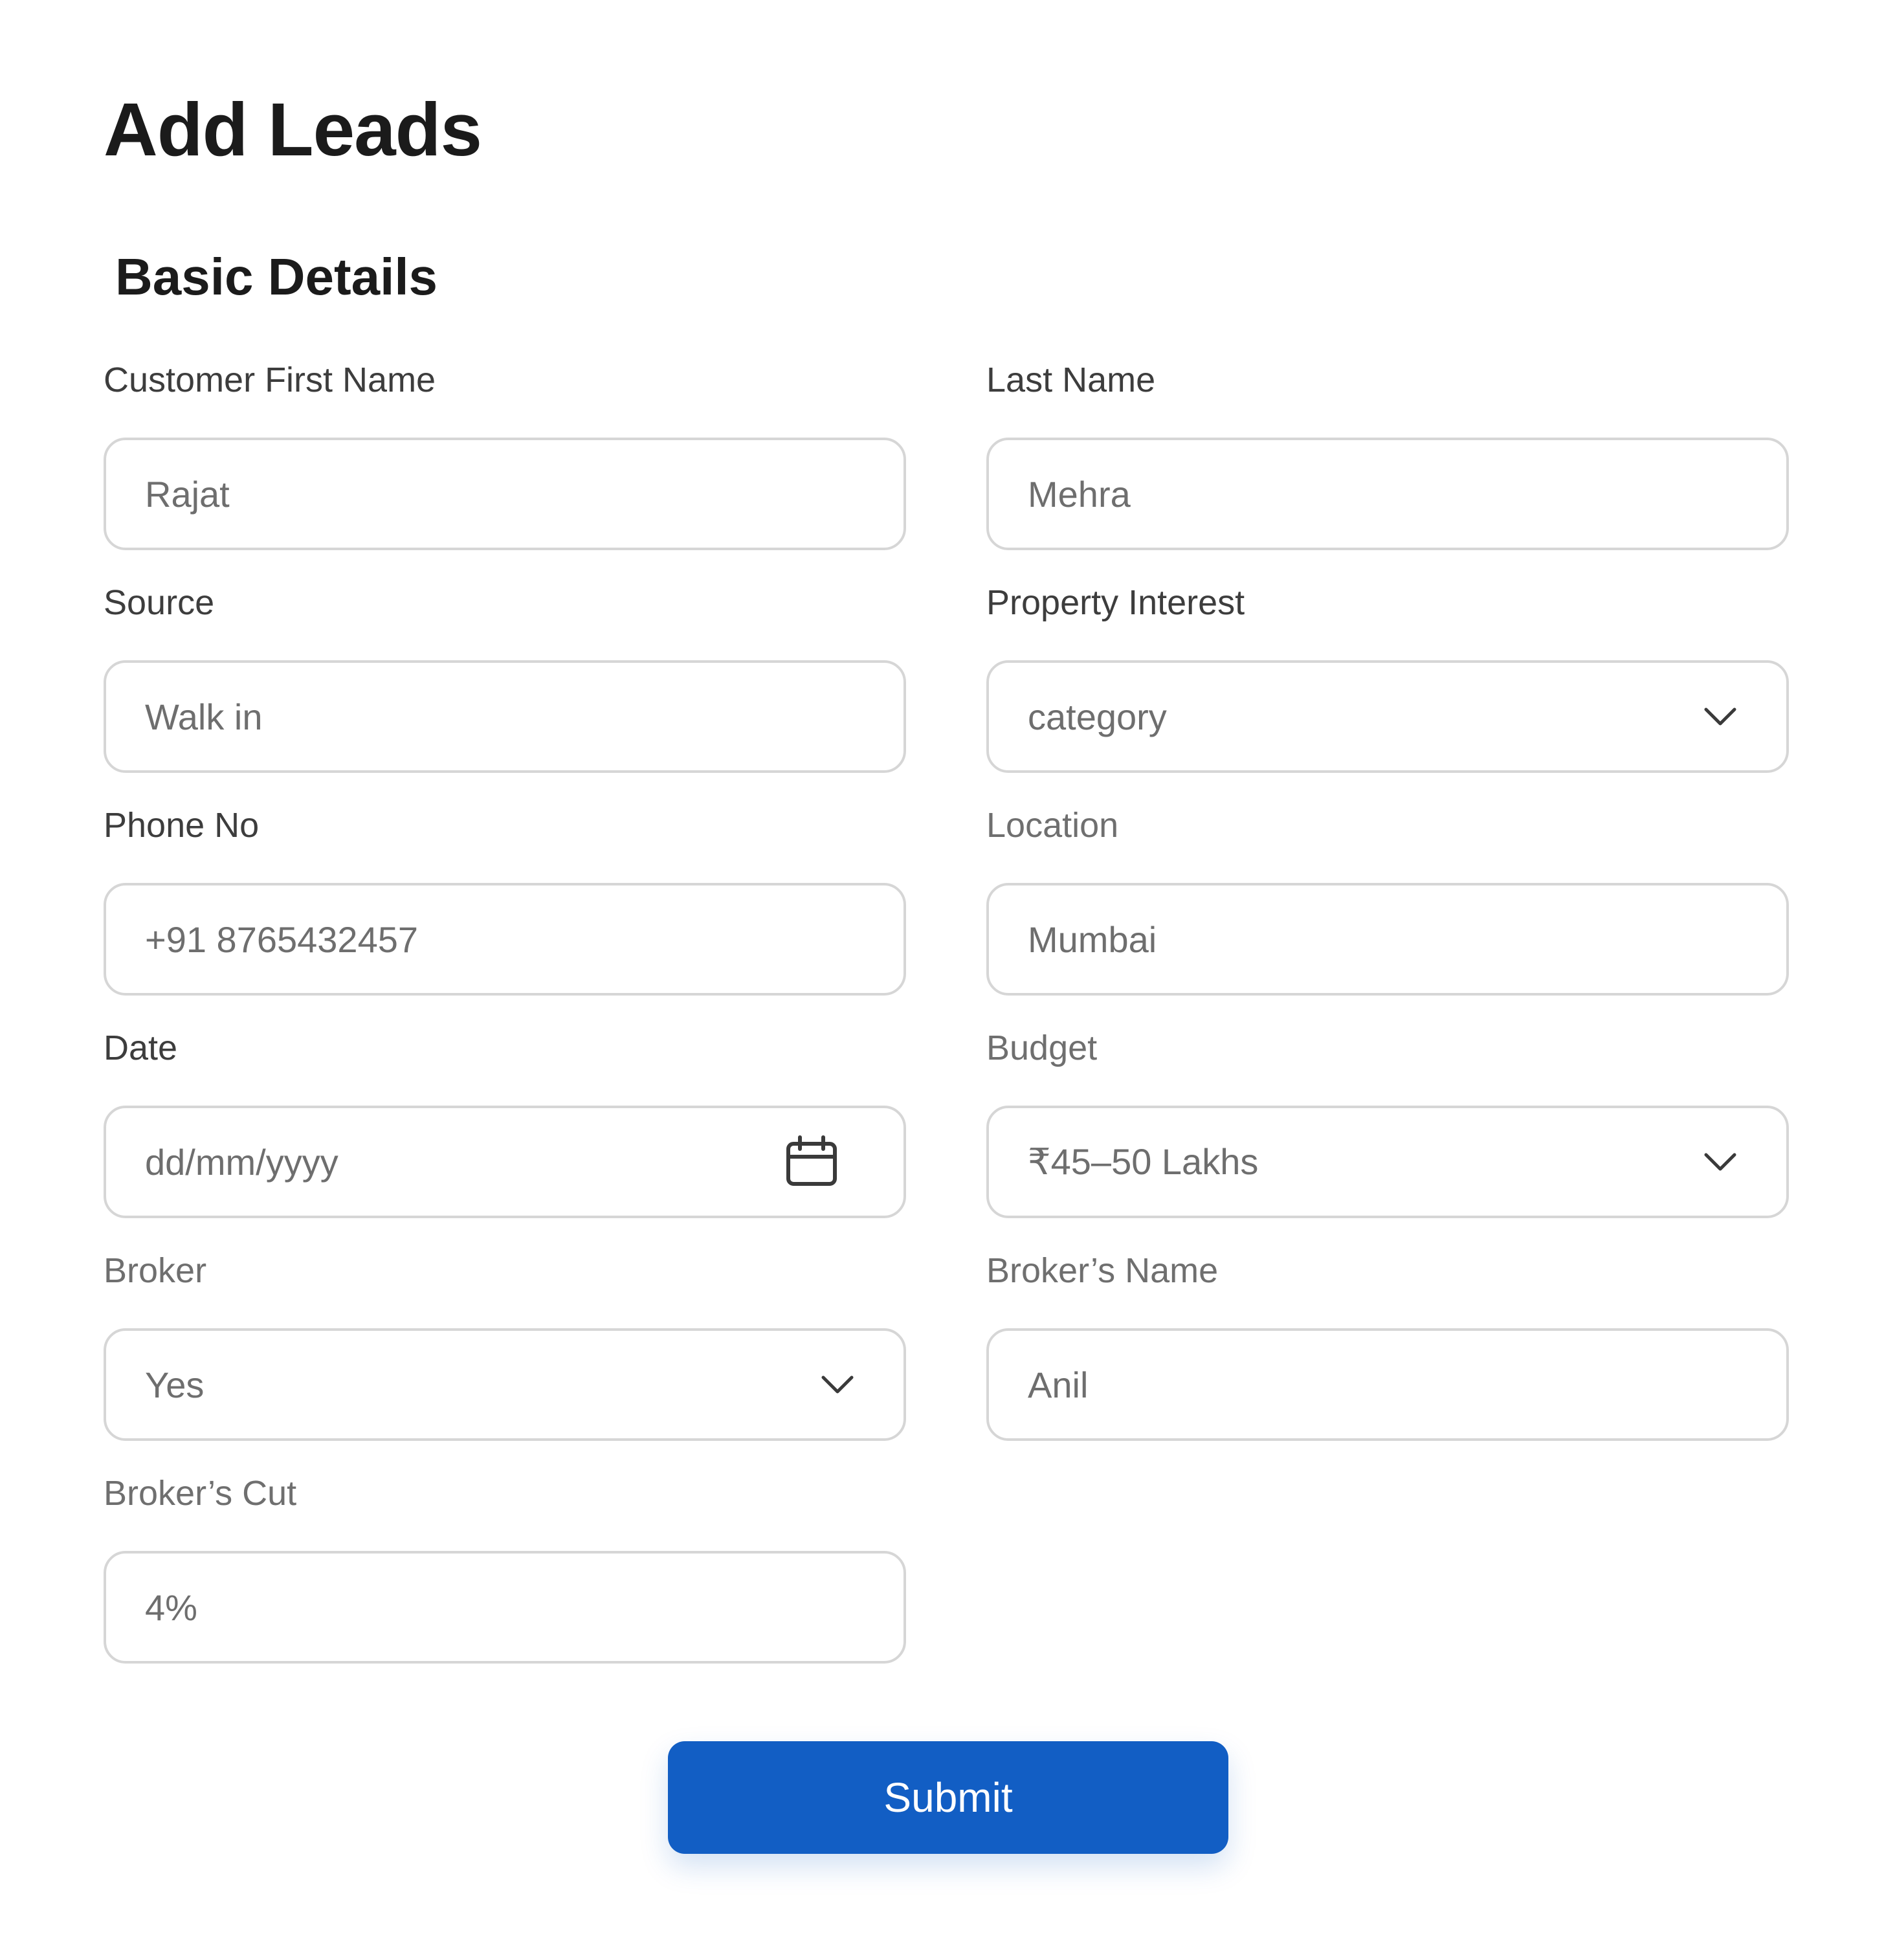  Describe the element at coordinates (293, 129) in the screenshot. I see `page-title: Add Leads` at that location.